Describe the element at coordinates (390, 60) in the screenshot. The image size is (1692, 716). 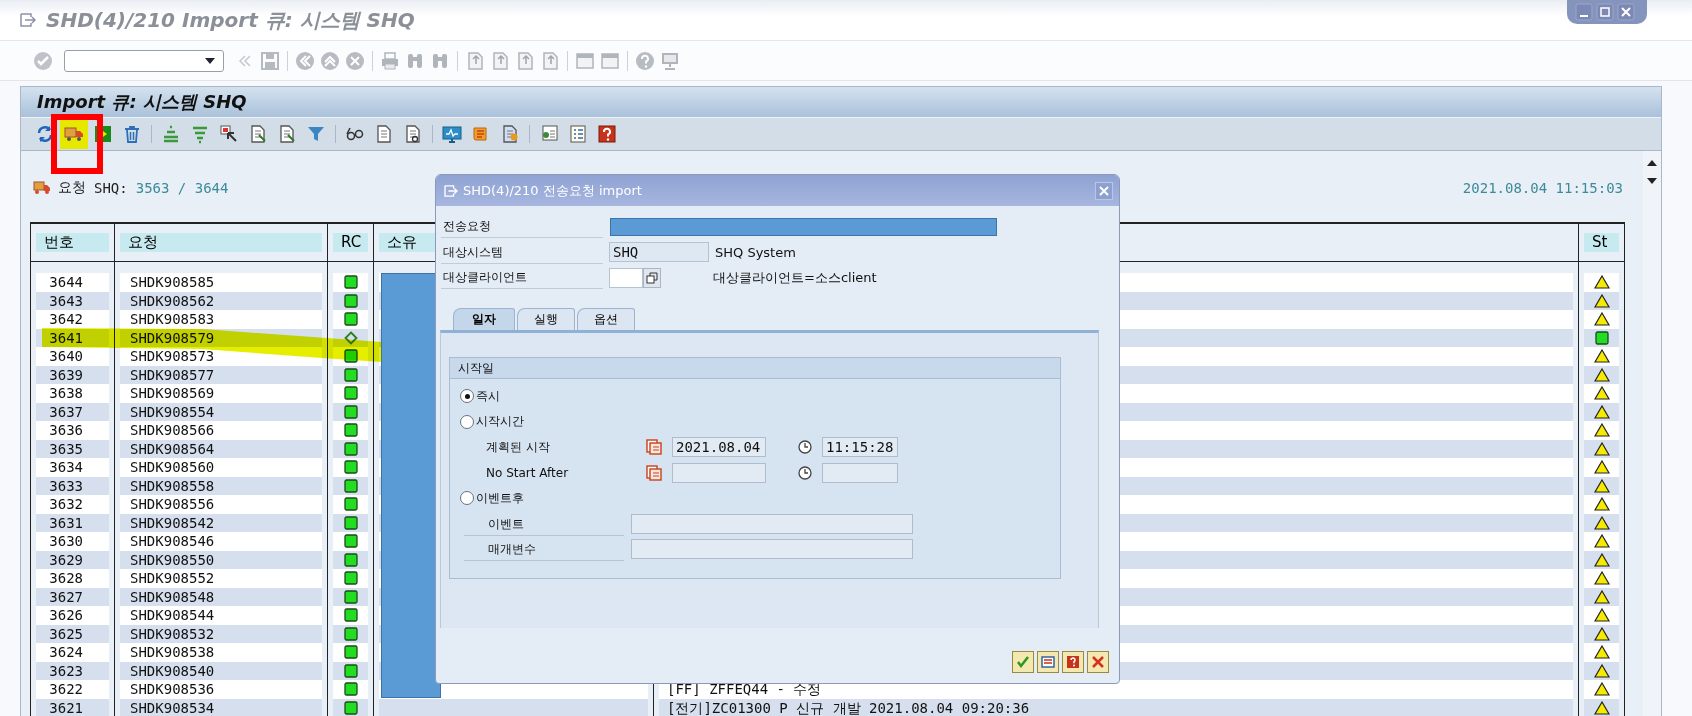
I see `print-icon` at that location.